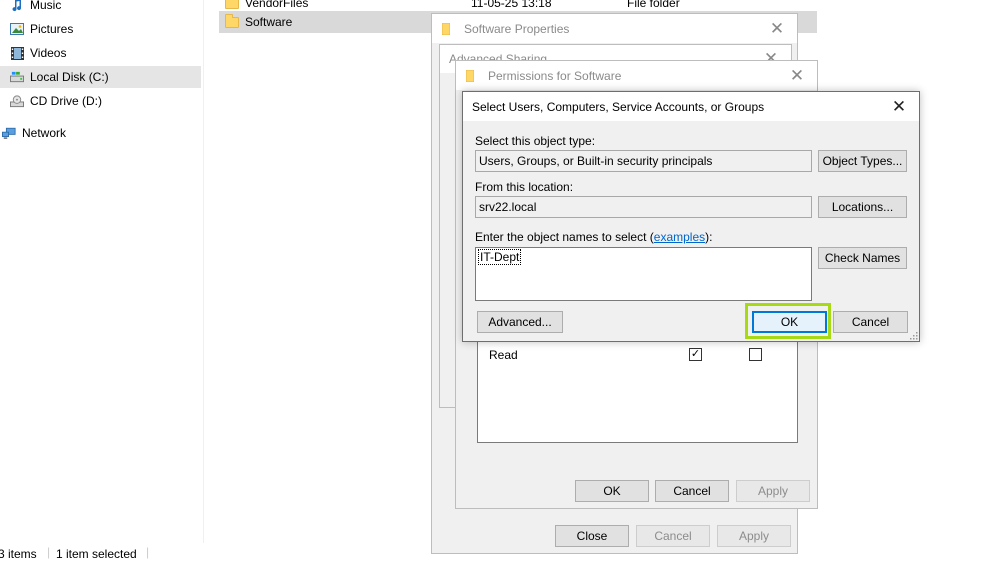  Describe the element at coordinates (18, 554) in the screenshot. I see `item-count: 3 items` at that location.